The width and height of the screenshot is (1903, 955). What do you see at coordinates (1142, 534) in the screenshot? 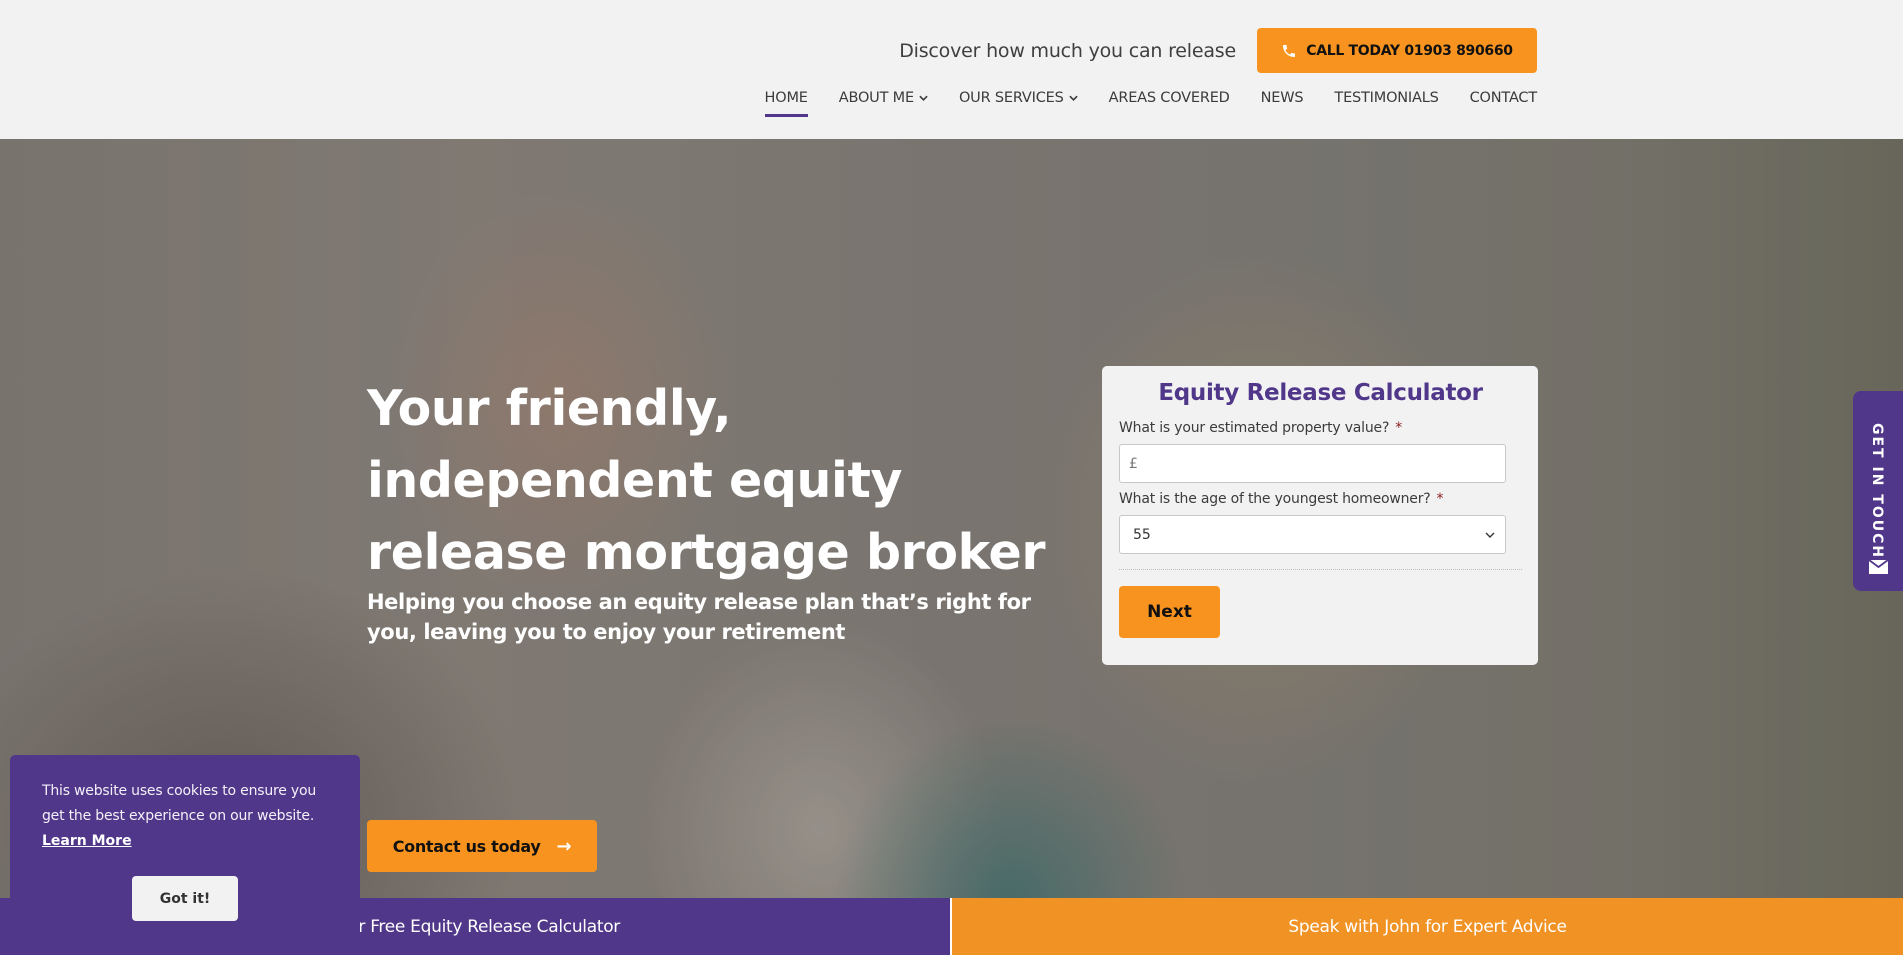
I see `youngest-age-value: 55` at bounding box center [1142, 534].